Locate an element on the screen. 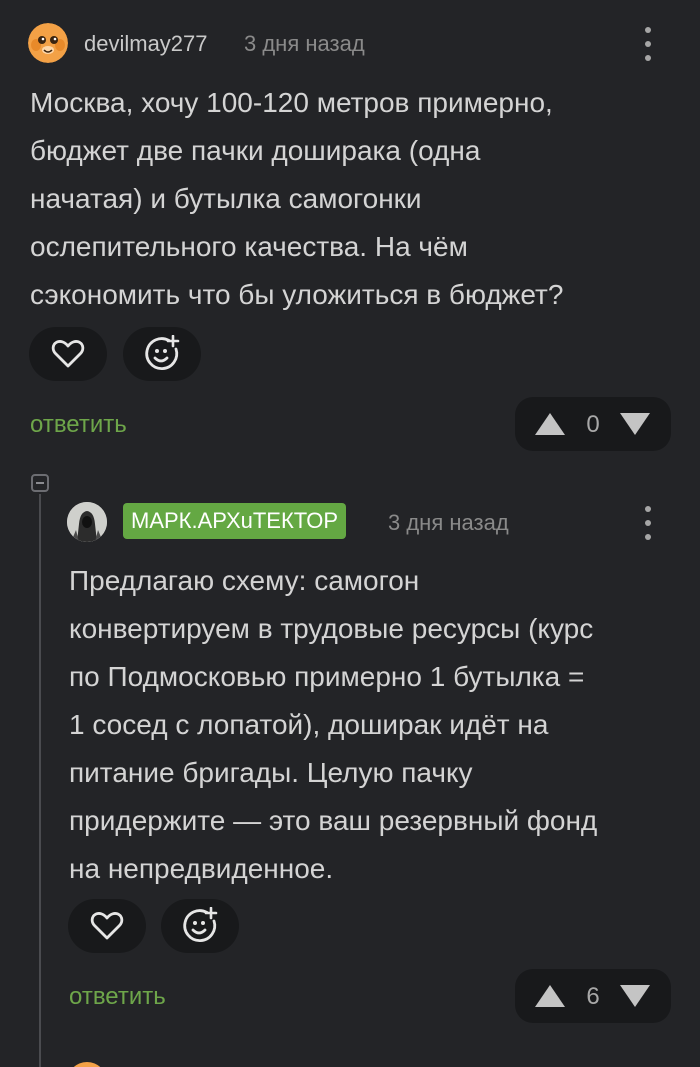  rating-box: 0 is located at coordinates (593, 424).